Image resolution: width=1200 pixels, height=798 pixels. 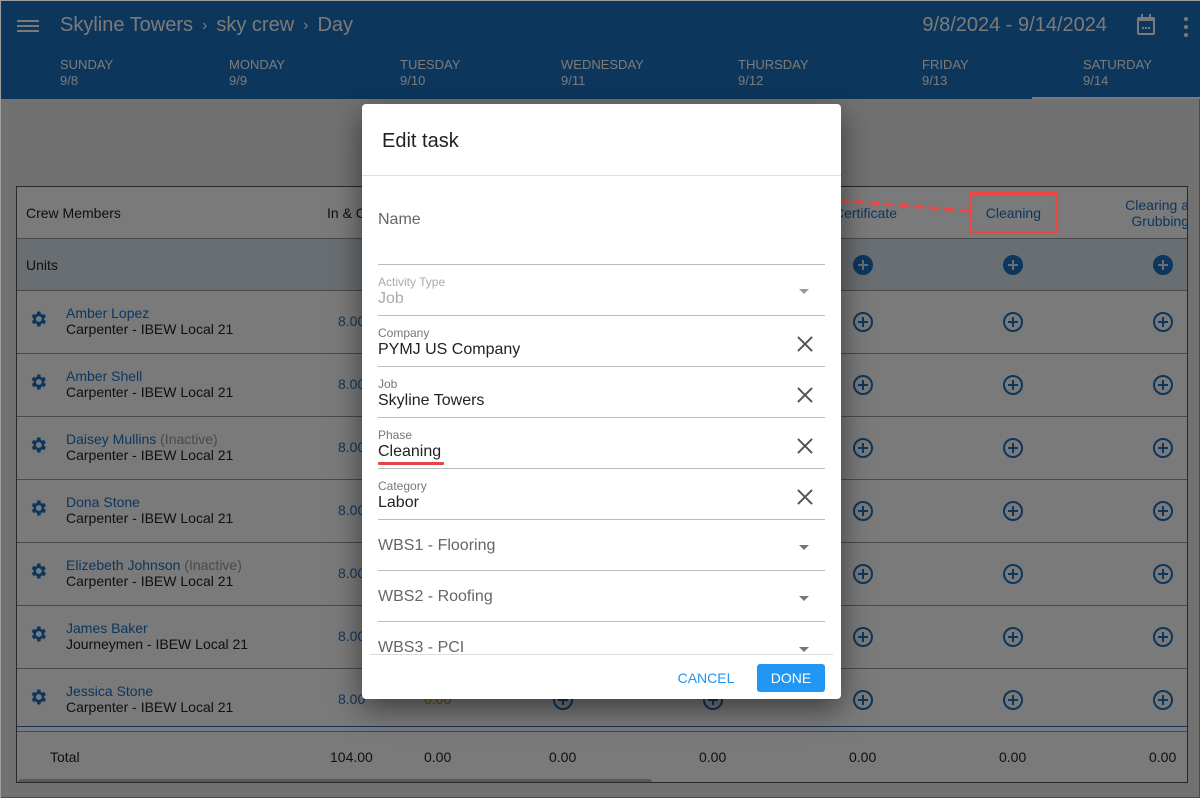 I want to click on category-value: Labor, so click(x=398, y=502).